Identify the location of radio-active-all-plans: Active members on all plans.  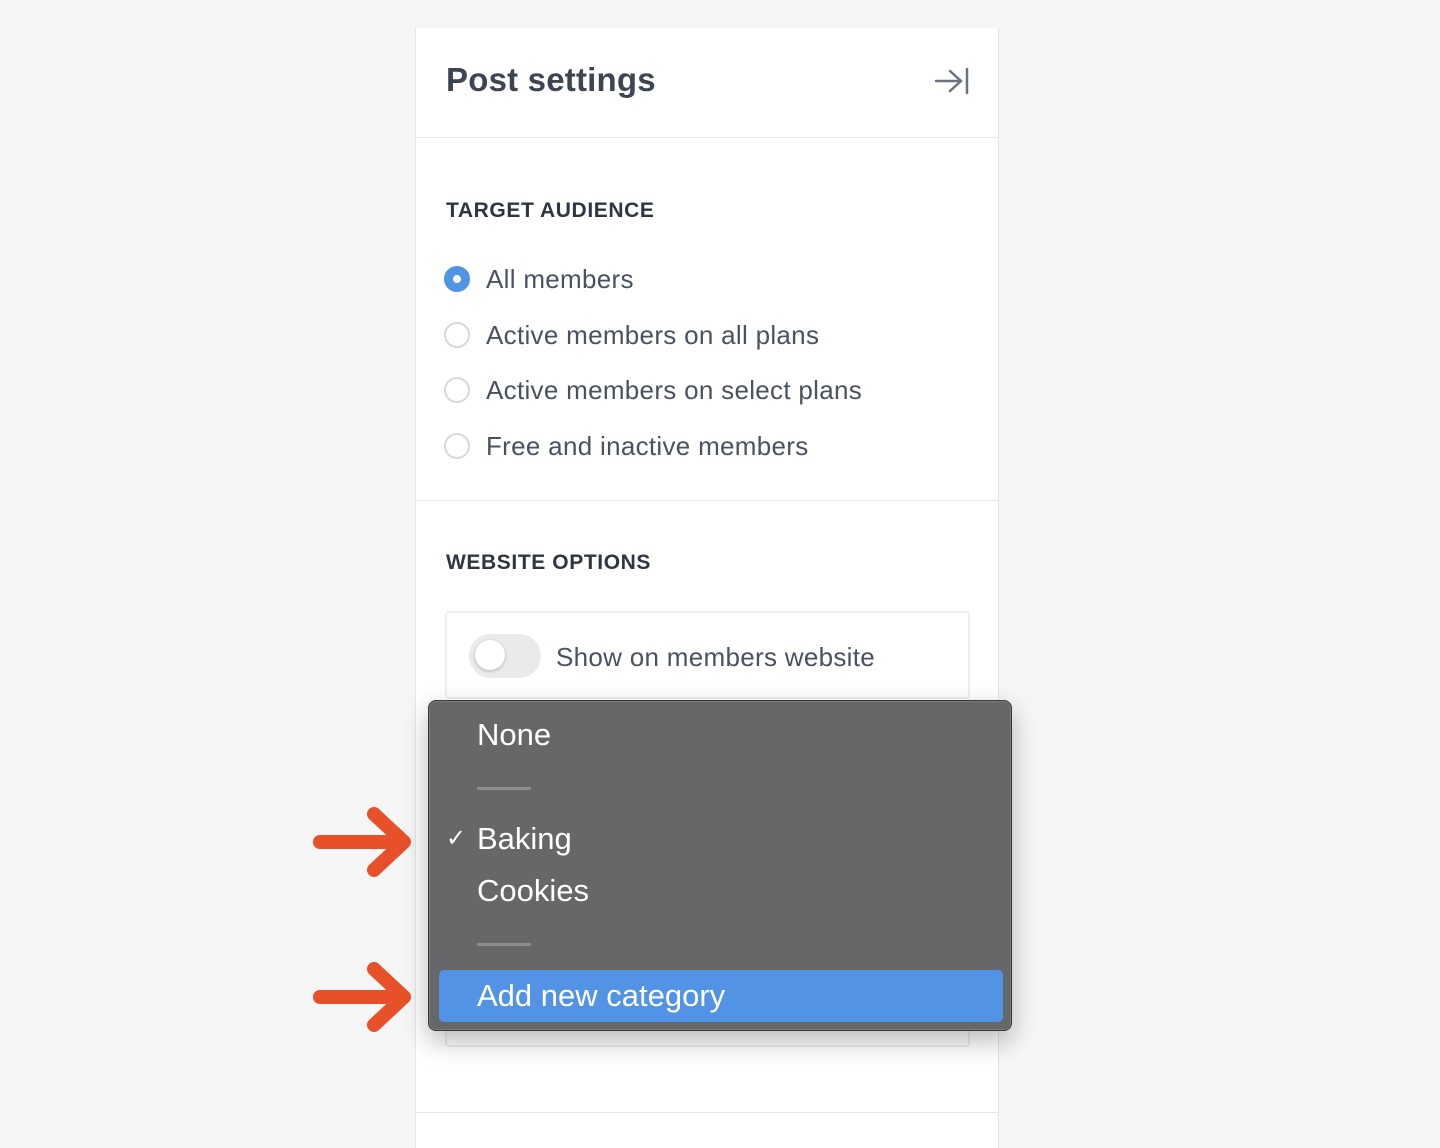
(631, 335).